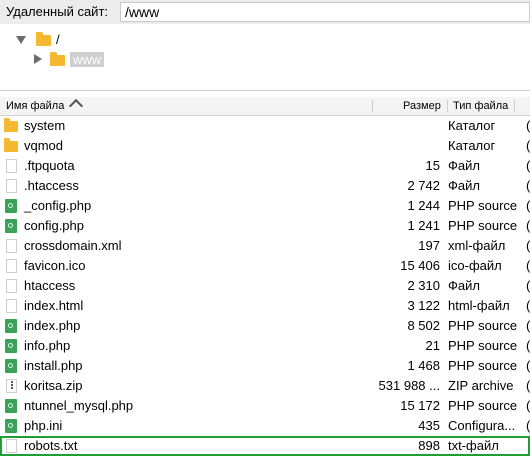 This screenshot has width=530, height=460. I want to click on column-size-label: Размер, so click(422, 106).